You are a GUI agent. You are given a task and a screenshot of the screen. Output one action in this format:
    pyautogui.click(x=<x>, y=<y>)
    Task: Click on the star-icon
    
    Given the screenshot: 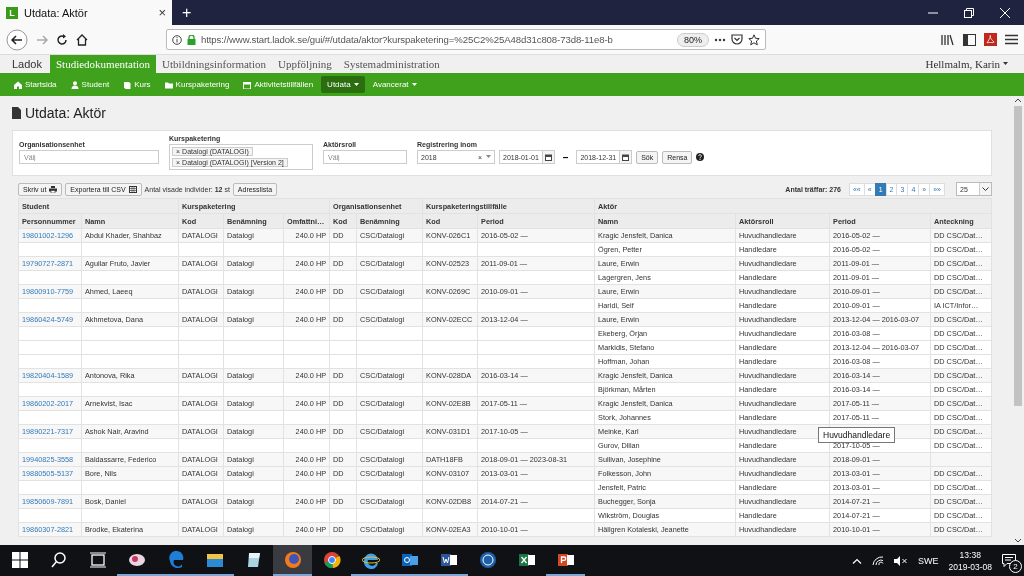 What is the action you would take?
    pyautogui.click(x=754, y=39)
    